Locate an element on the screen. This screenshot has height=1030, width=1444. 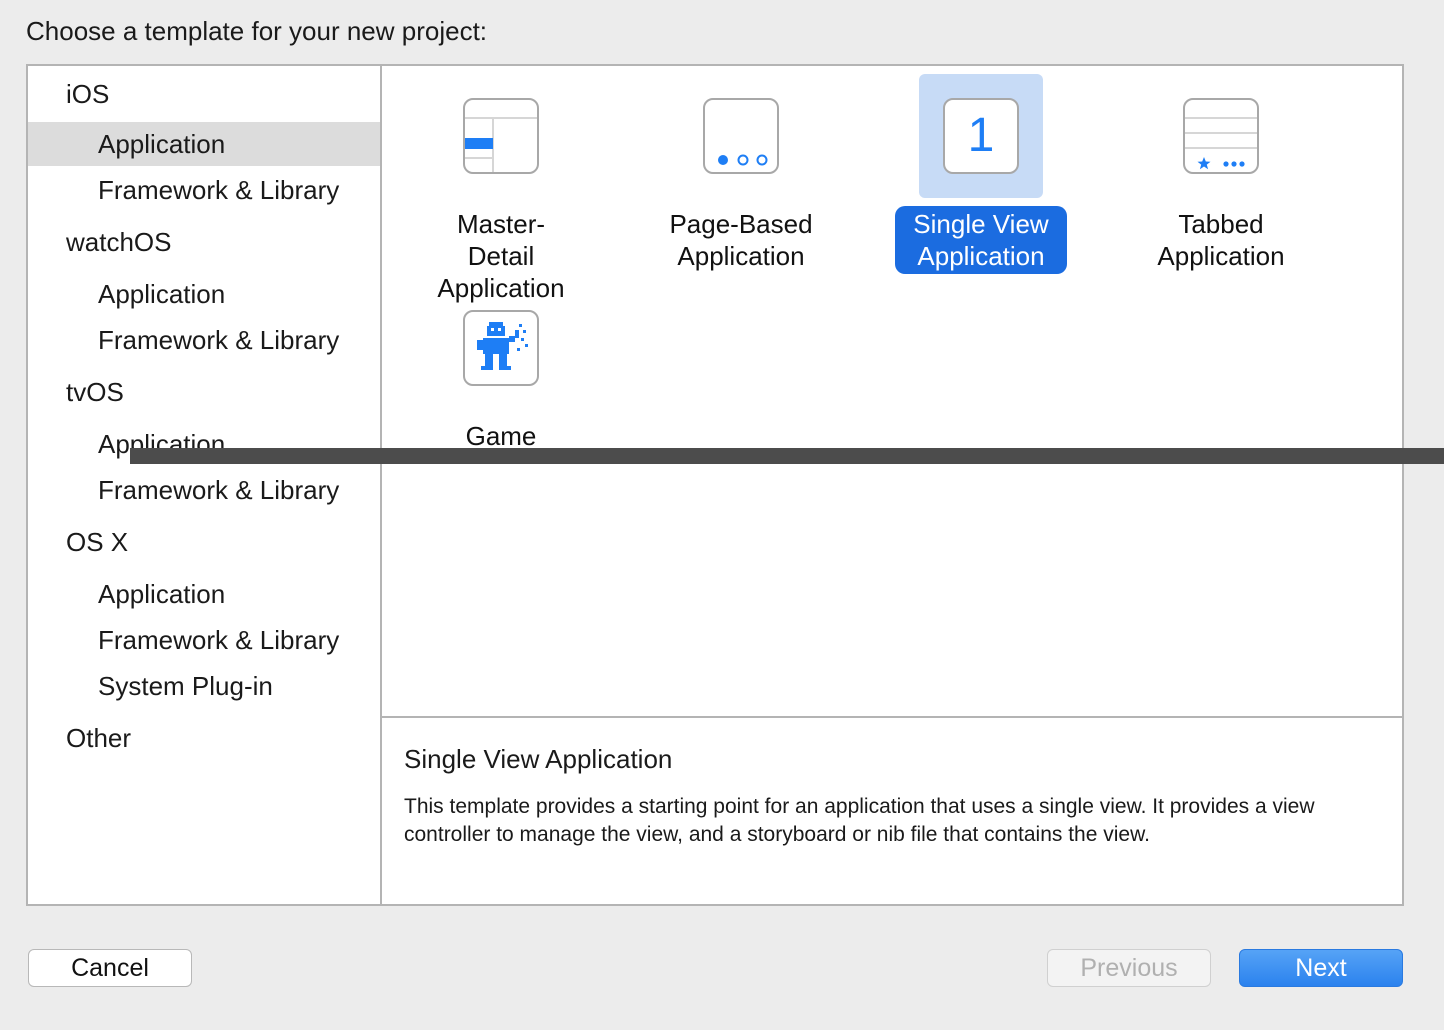
sidebar-item-tvos-framework-library: Framework & Library is located at coordinates (204, 490).